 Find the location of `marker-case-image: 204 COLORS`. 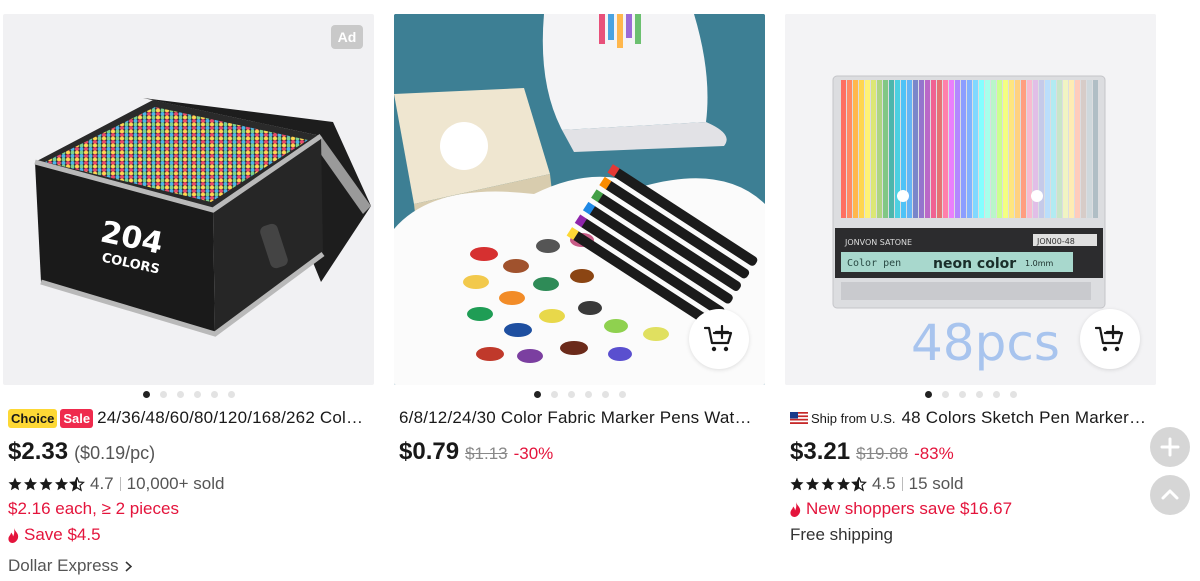

marker-case-image: 204 COLORS is located at coordinates (202, 217).